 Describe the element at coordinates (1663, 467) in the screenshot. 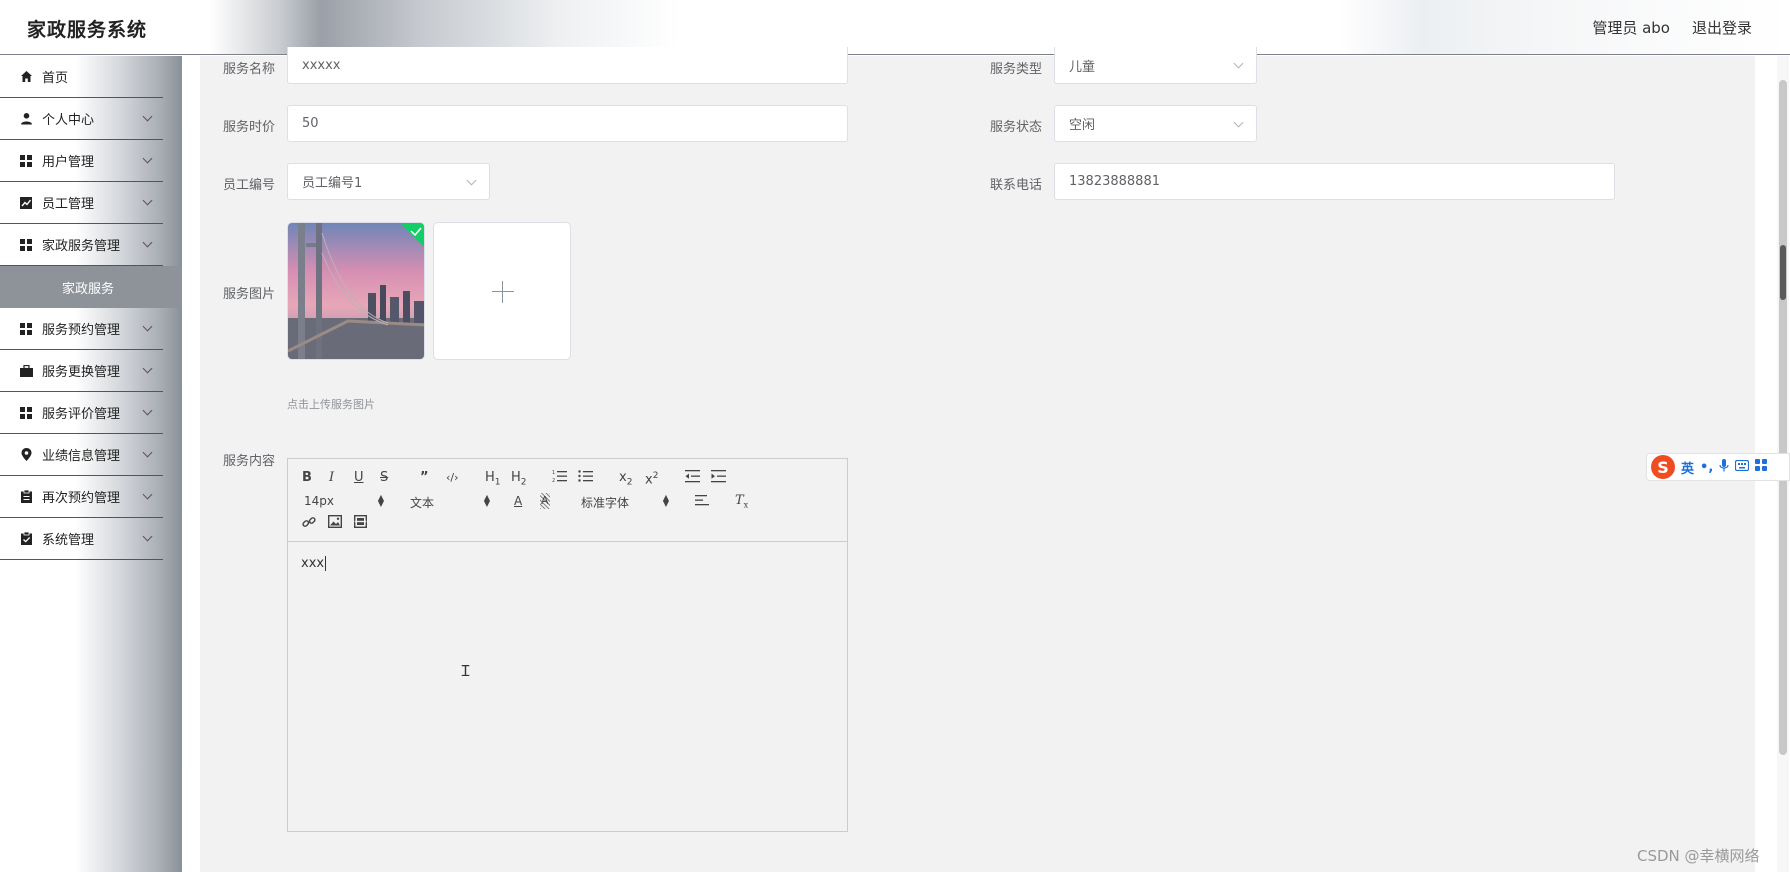

I see `sogou-logo-icon: S` at that location.